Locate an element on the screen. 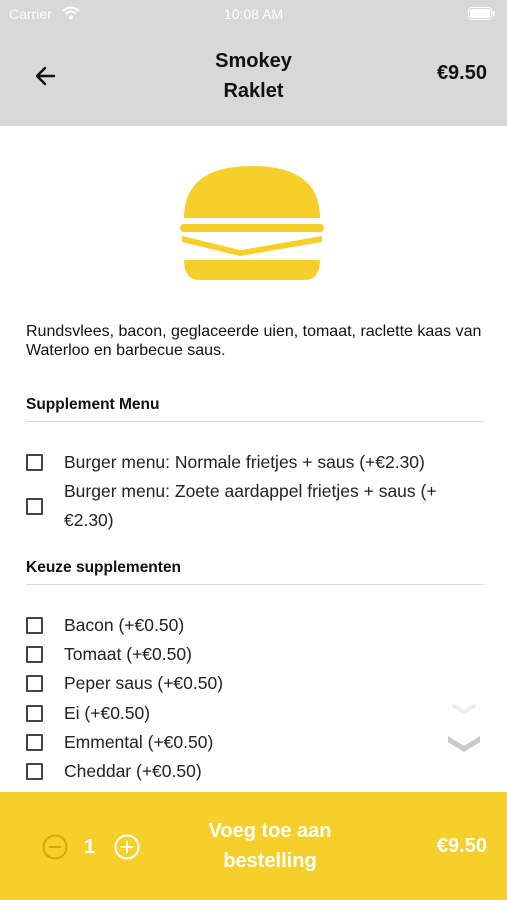 The height and width of the screenshot is (900, 507). total-price: €9.50 is located at coordinates (461, 846).